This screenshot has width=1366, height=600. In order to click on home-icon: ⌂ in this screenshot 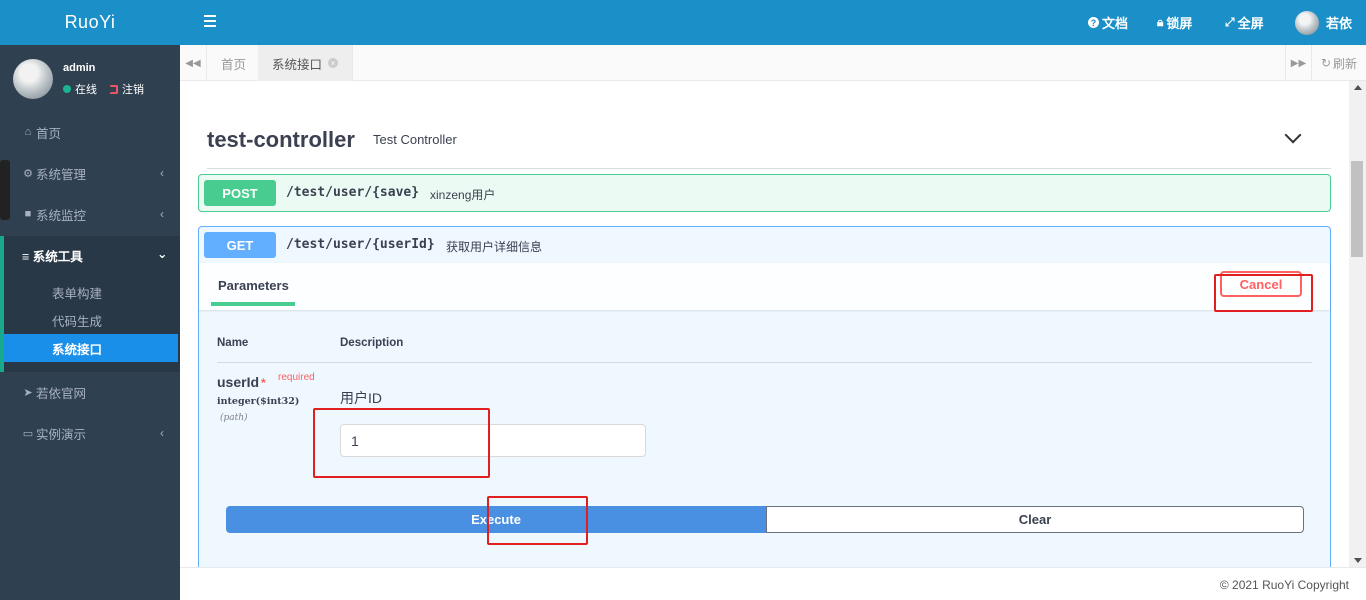, I will do `click(28, 132)`.